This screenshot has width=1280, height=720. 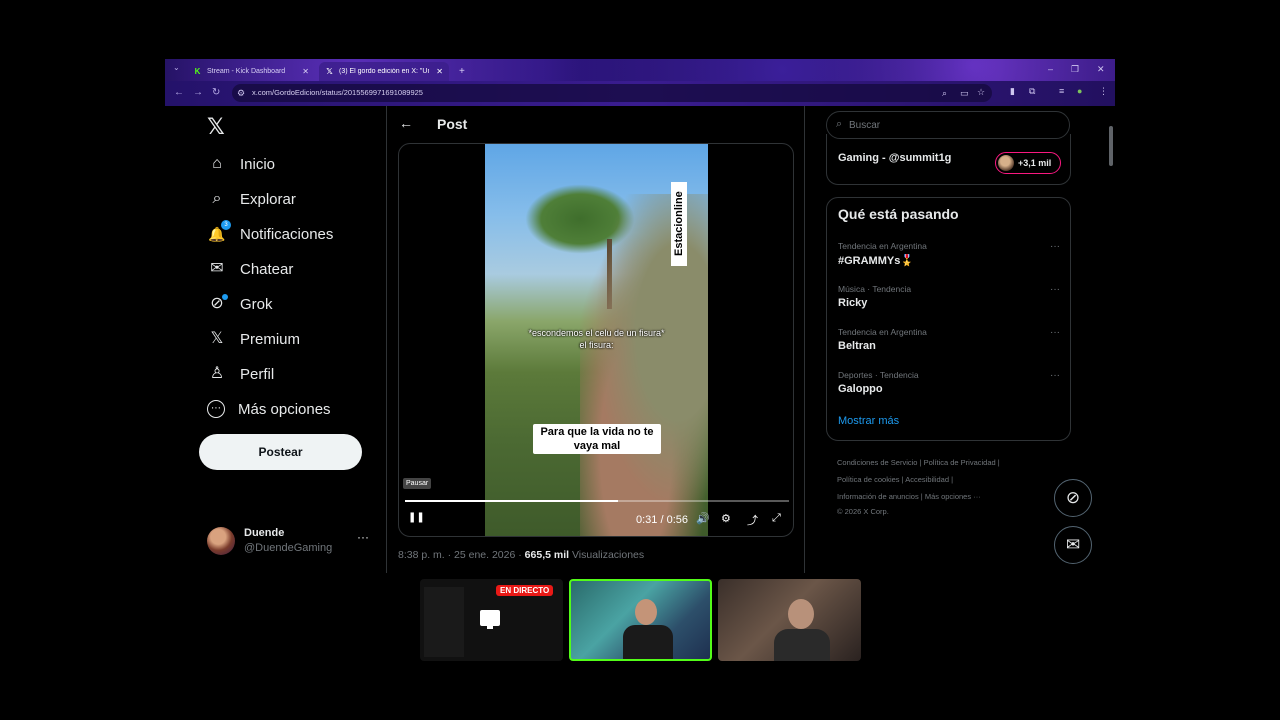 I want to click on zoom-icon: ⌕, so click(x=944, y=93).